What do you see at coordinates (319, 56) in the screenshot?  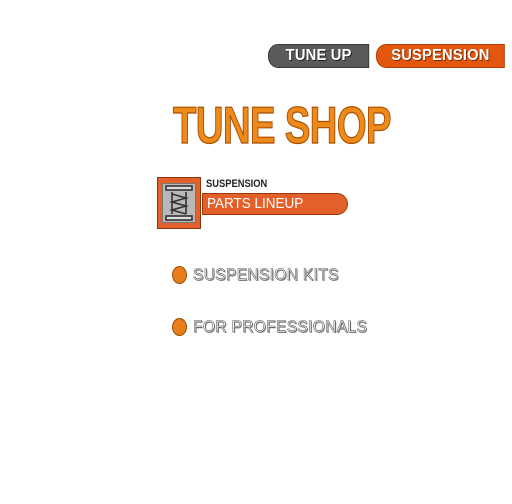 I see `tab-tune-up: TUNE UP` at bounding box center [319, 56].